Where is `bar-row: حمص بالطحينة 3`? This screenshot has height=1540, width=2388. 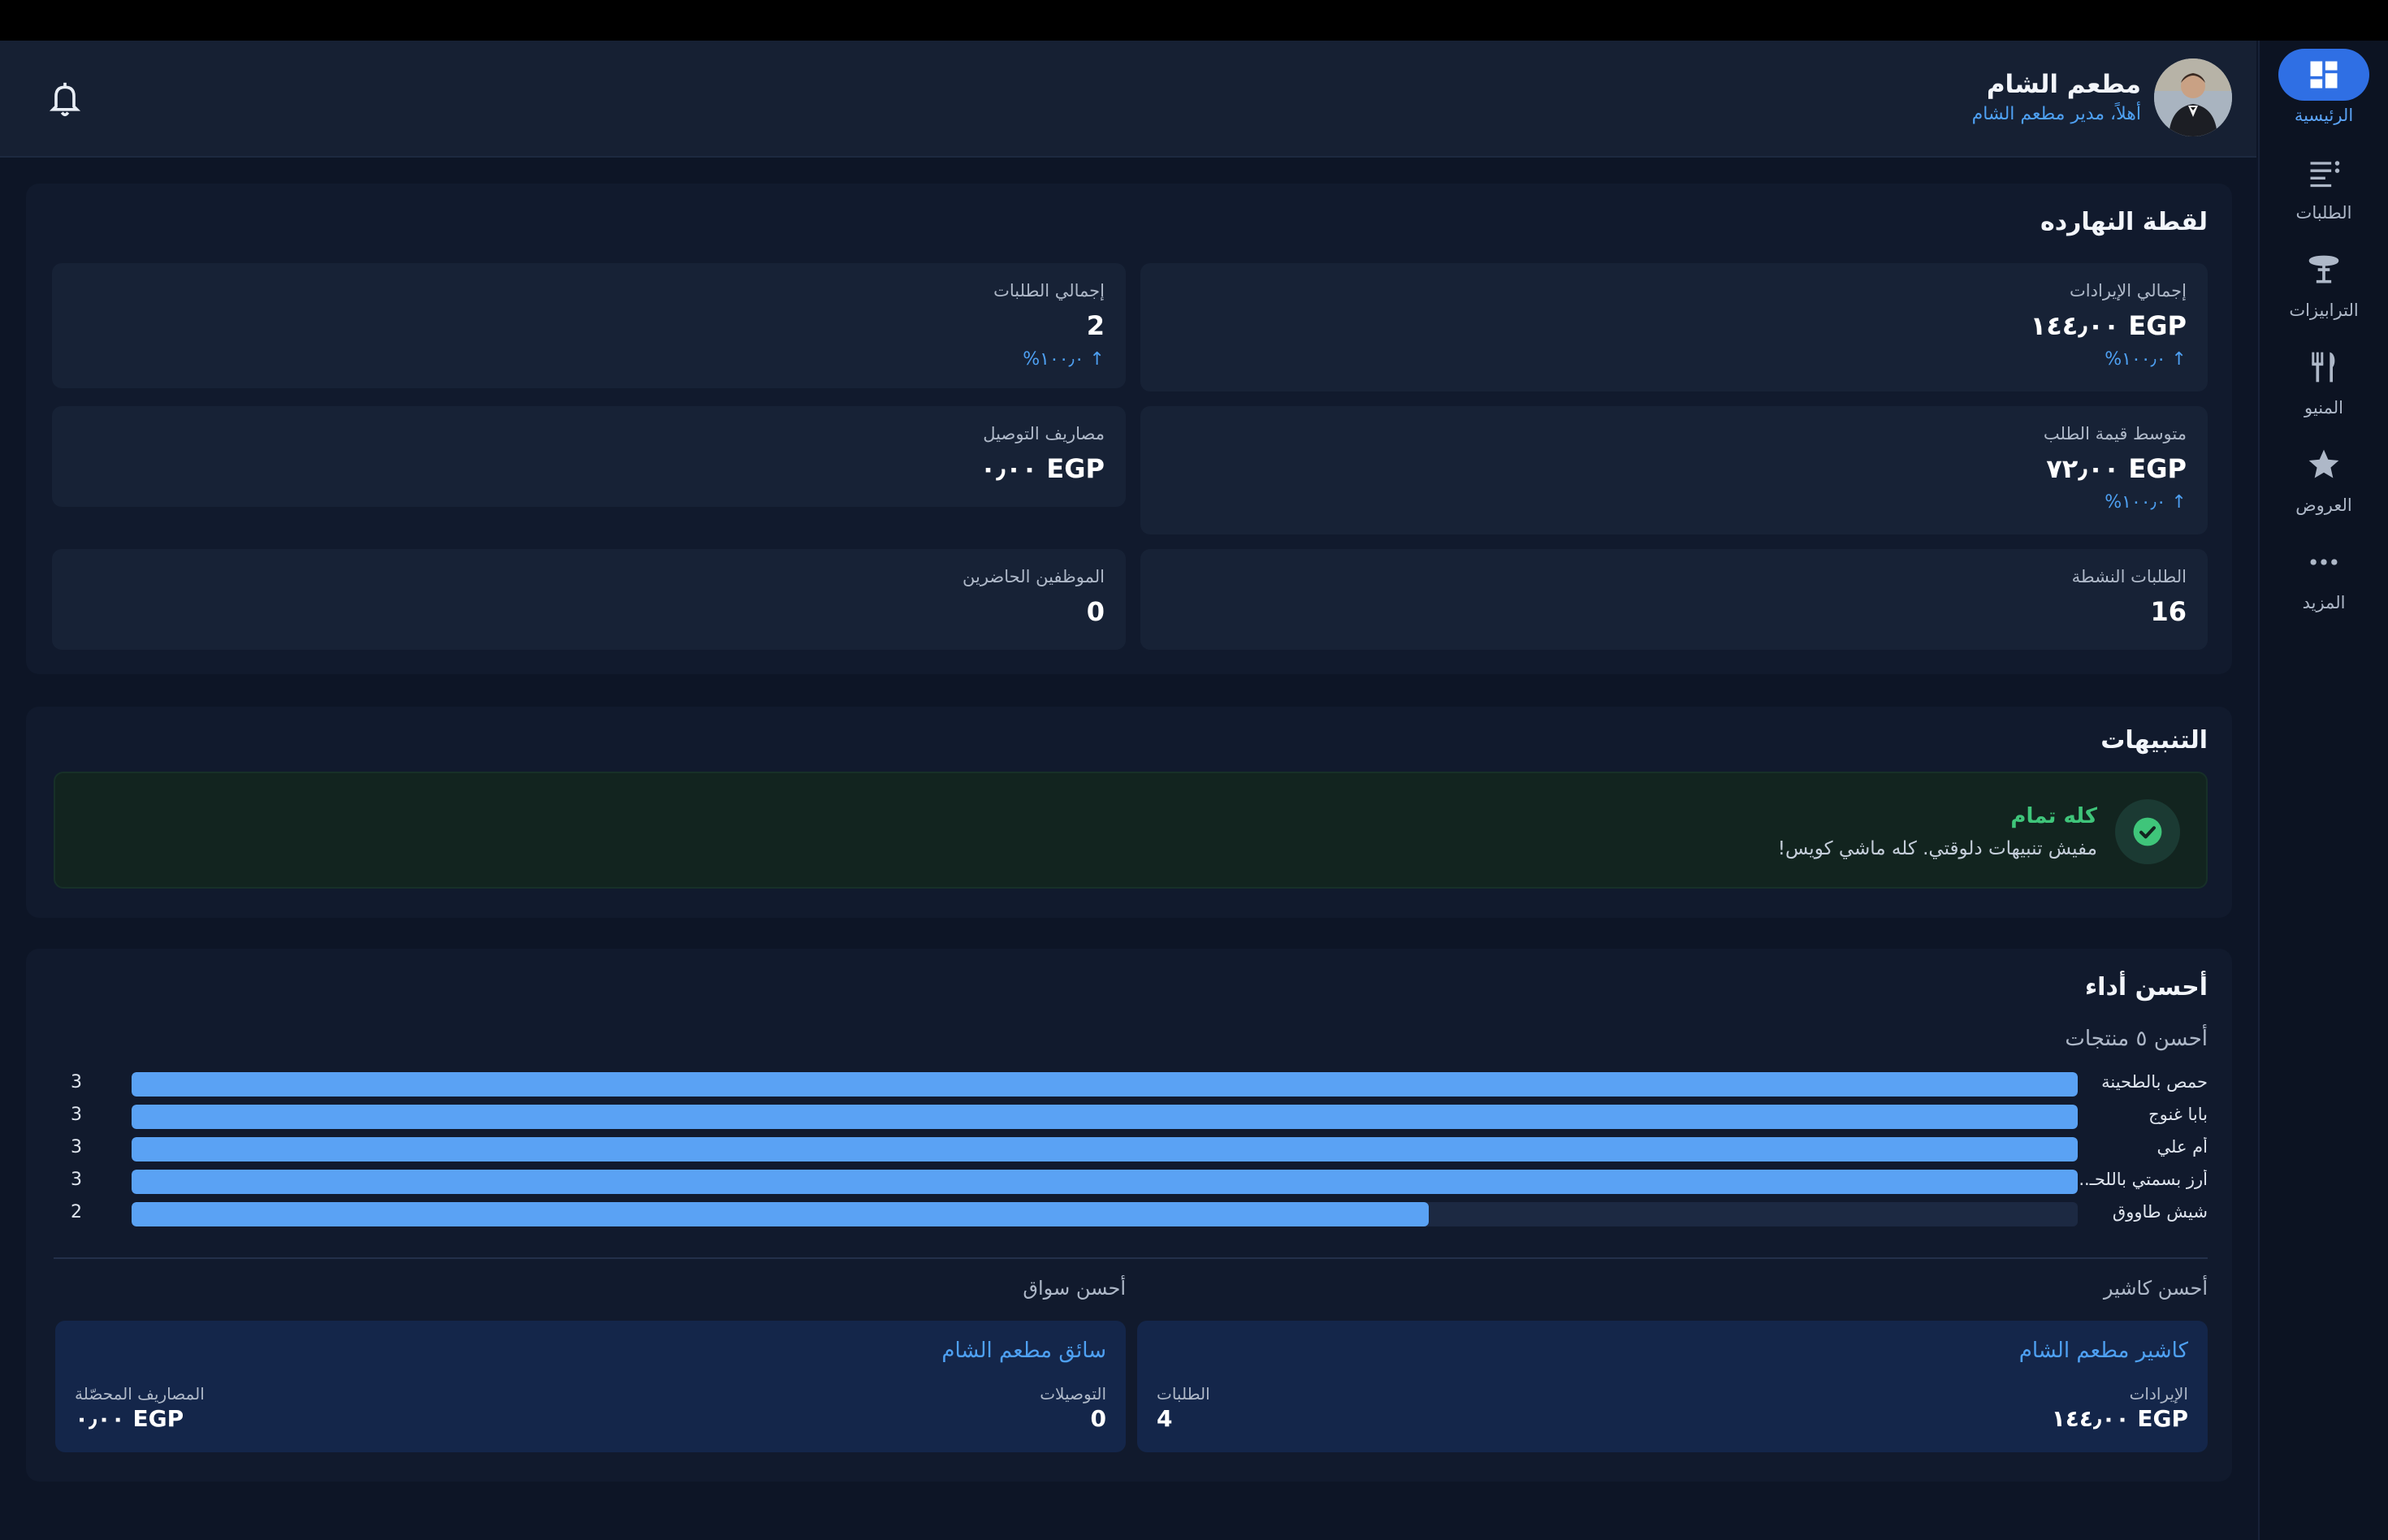
bar-row: حمص بالطحينة 3 is located at coordinates (1131, 1084).